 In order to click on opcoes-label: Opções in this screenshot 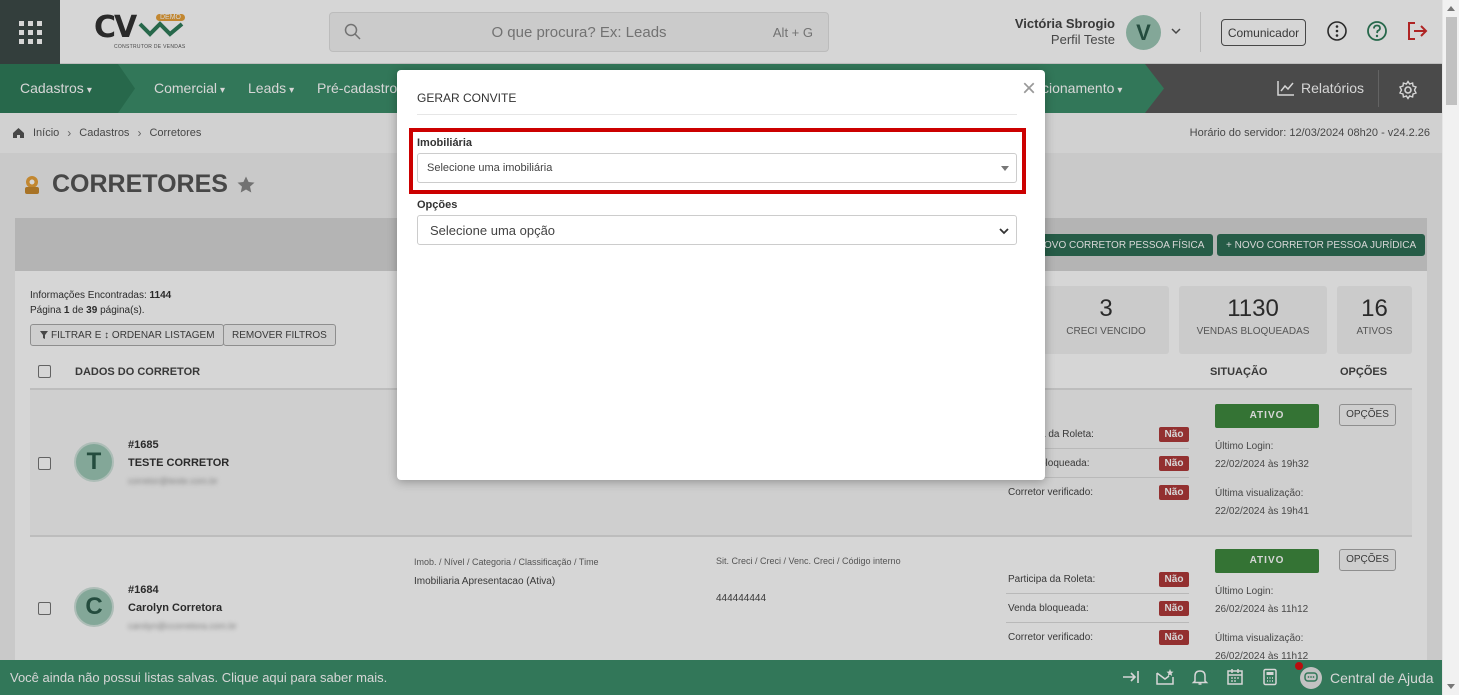, I will do `click(437, 205)`.